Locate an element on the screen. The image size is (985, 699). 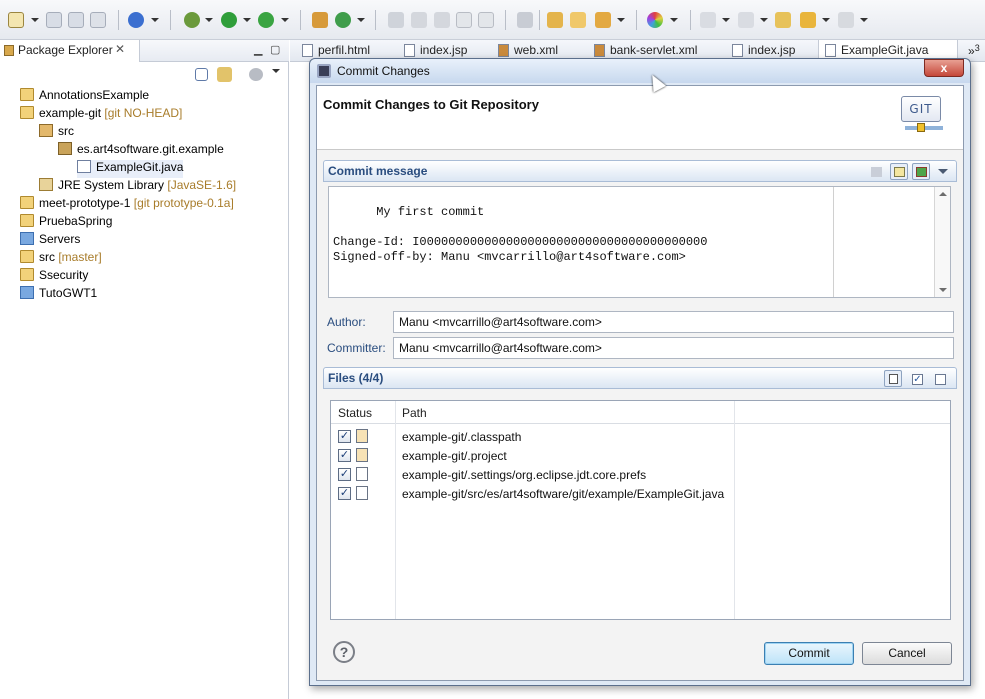
open-type-icon is located at coordinates (555, 20).